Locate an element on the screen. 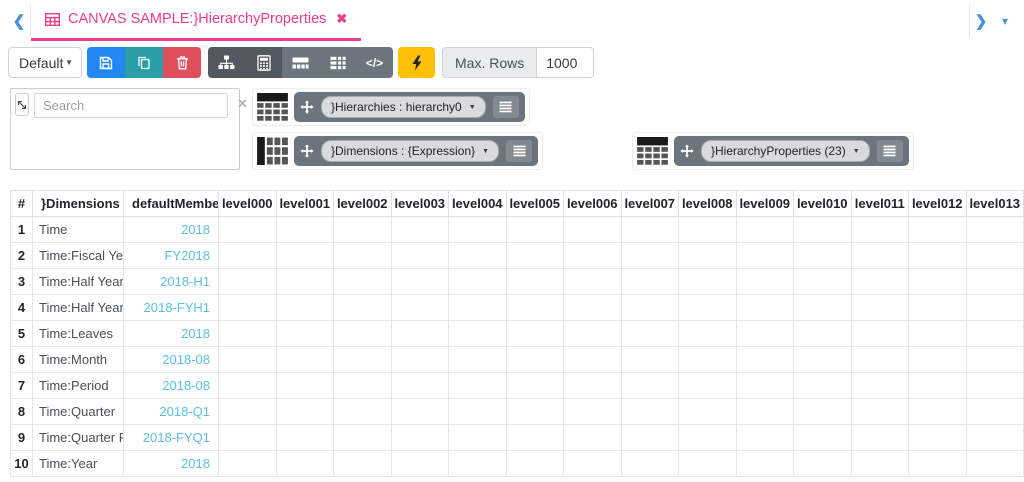  column-header-level001: level001 is located at coordinates (304, 203).